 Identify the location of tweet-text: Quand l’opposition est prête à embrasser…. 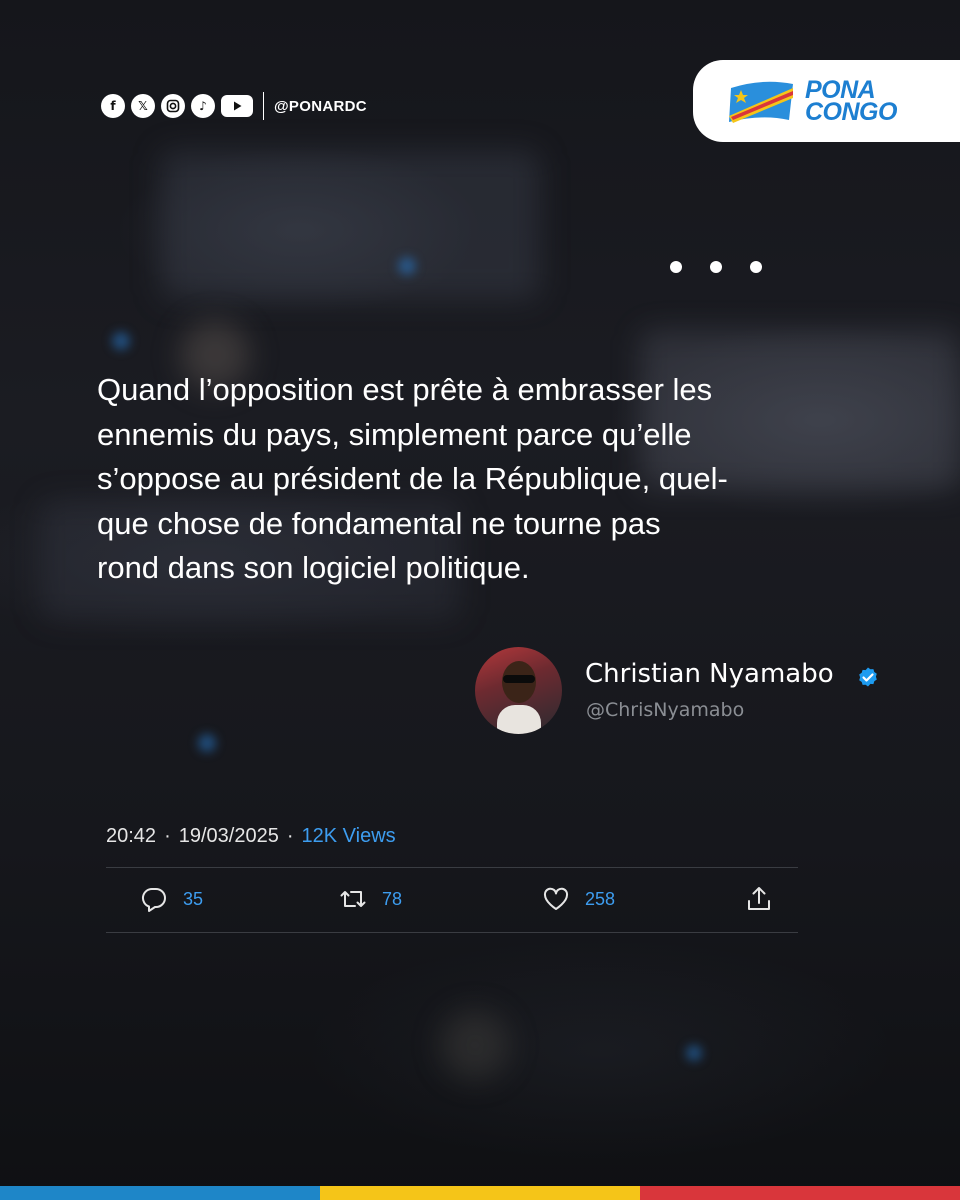
(482, 479).